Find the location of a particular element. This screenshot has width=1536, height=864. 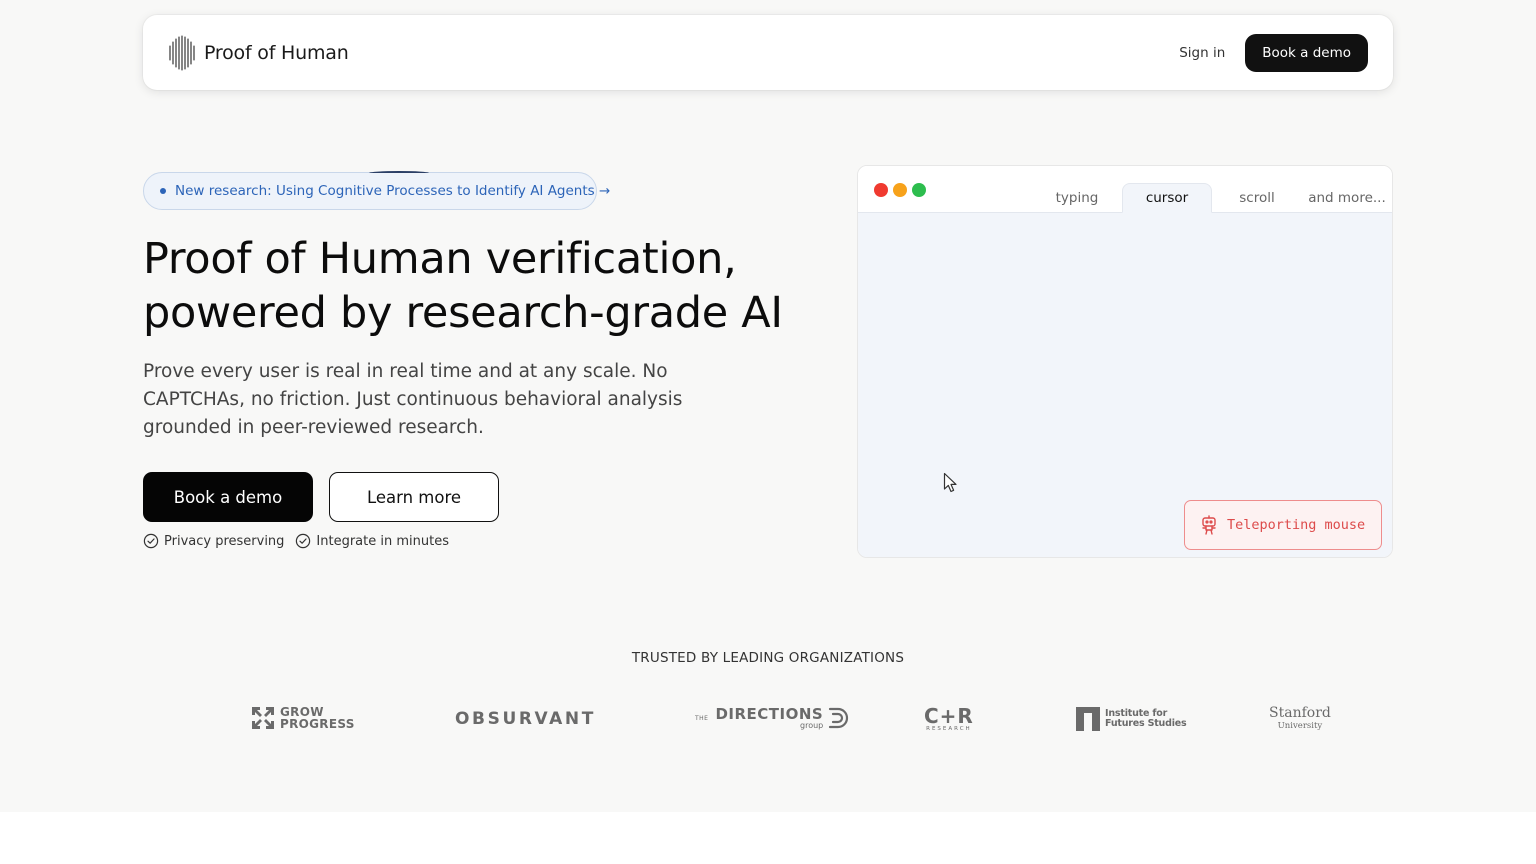

footer-strip is located at coordinates (768, 838).